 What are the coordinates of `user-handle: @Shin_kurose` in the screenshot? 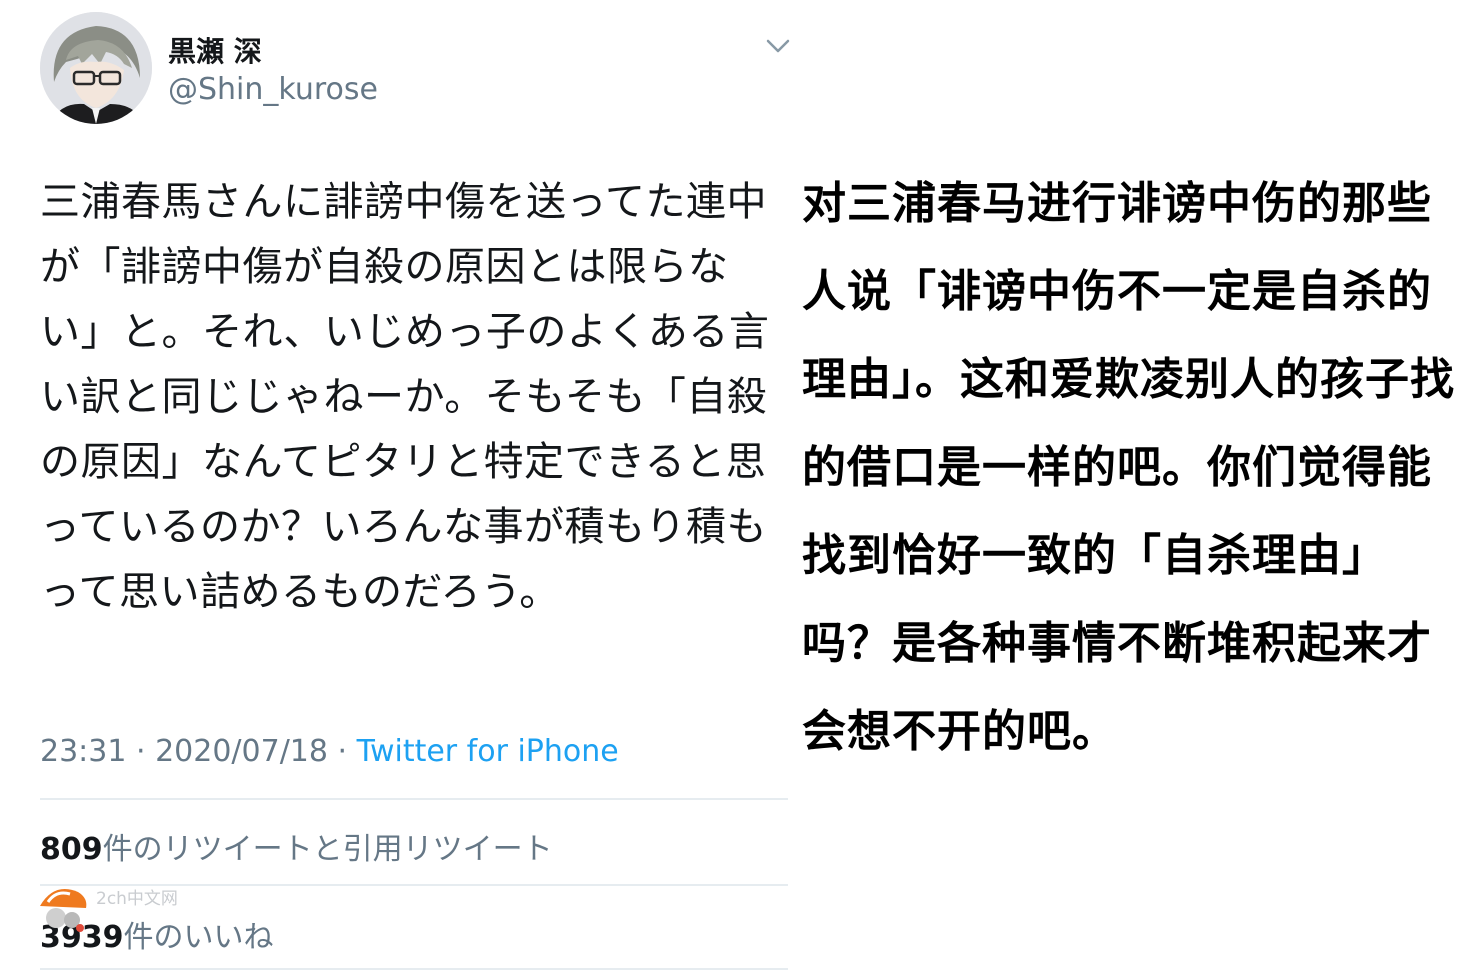 It's located at (273, 89).